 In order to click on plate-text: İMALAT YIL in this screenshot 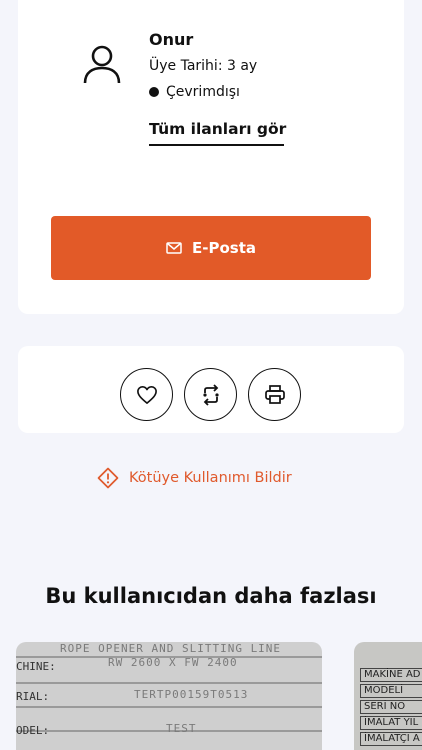, I will do `click(391, 723)`.